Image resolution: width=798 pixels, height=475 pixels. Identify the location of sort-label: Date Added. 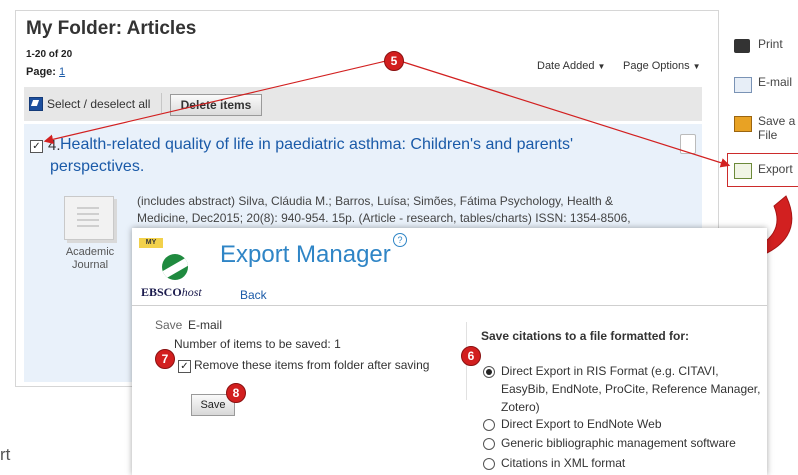
(566, 66).